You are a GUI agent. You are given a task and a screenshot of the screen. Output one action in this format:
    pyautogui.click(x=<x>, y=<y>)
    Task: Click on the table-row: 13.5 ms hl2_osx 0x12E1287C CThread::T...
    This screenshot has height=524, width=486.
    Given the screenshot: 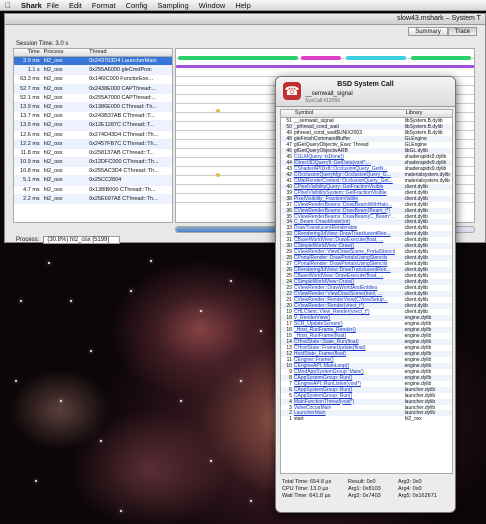 What is the action you would take?
    pyautogui.click(x=93, y=126)
    